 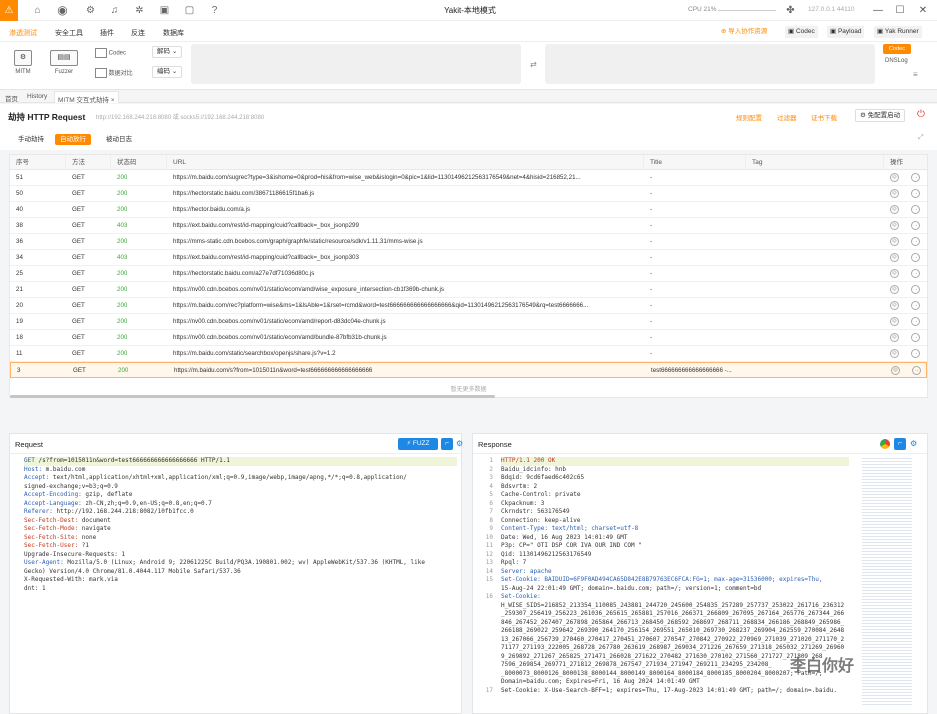 What do you see at coordinates (73, 139) in the screenshot?
I see `tab-auto: 自动放行` at bounding box center [73, 139].